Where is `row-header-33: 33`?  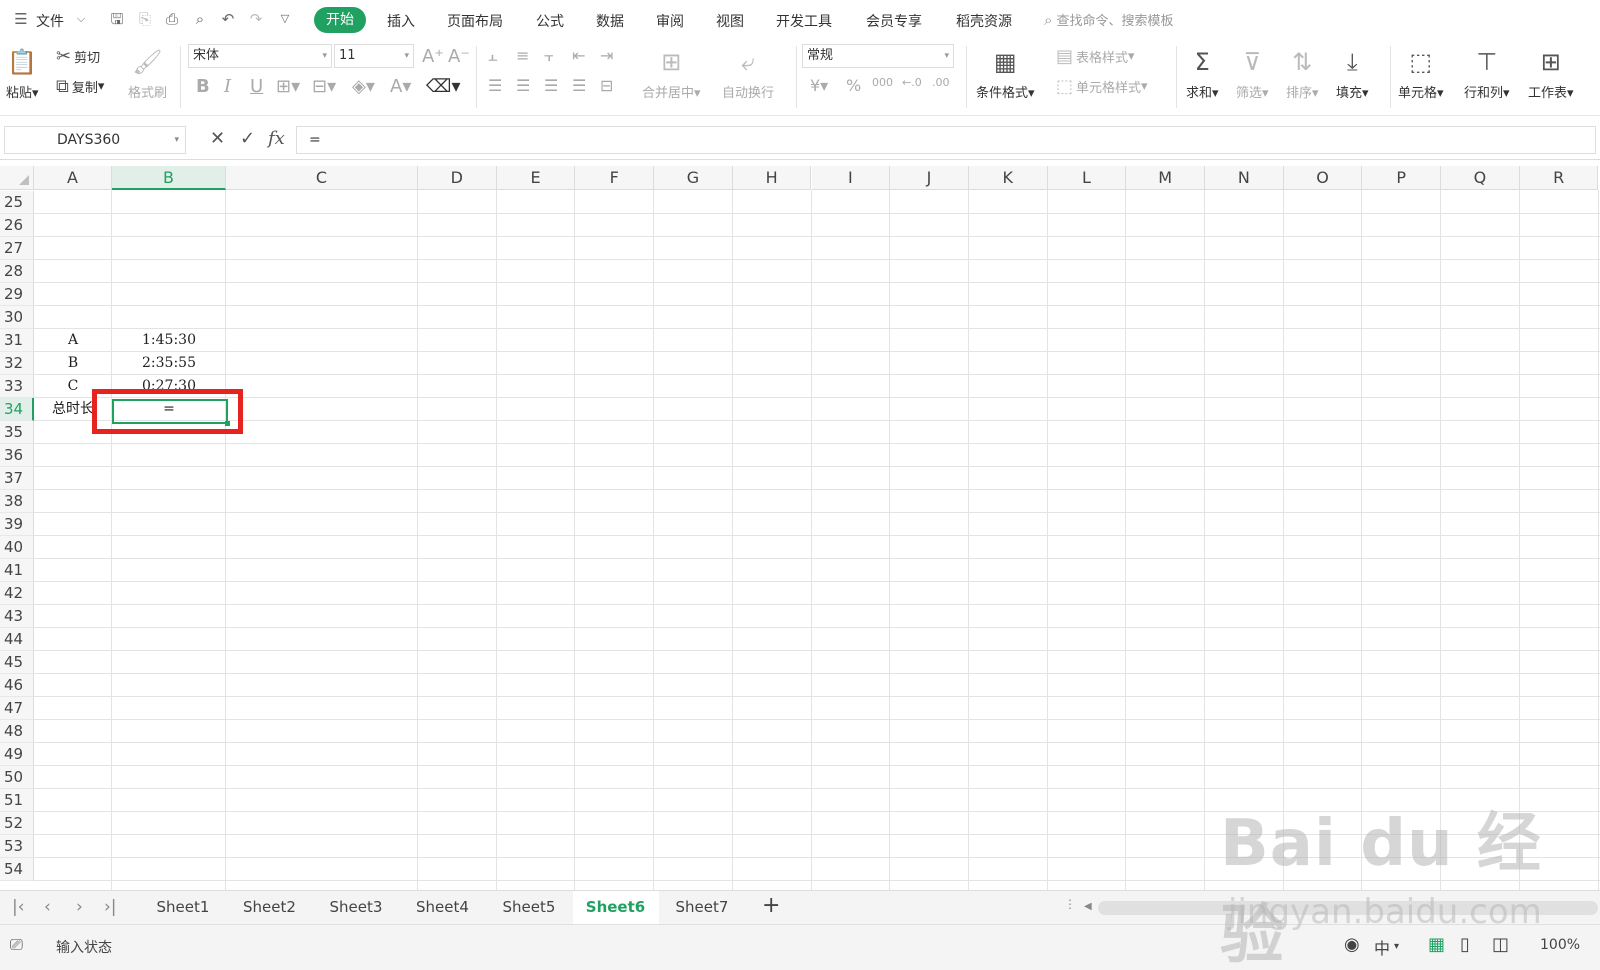
row-header-33: 33 is located at coordinates (17, 386).